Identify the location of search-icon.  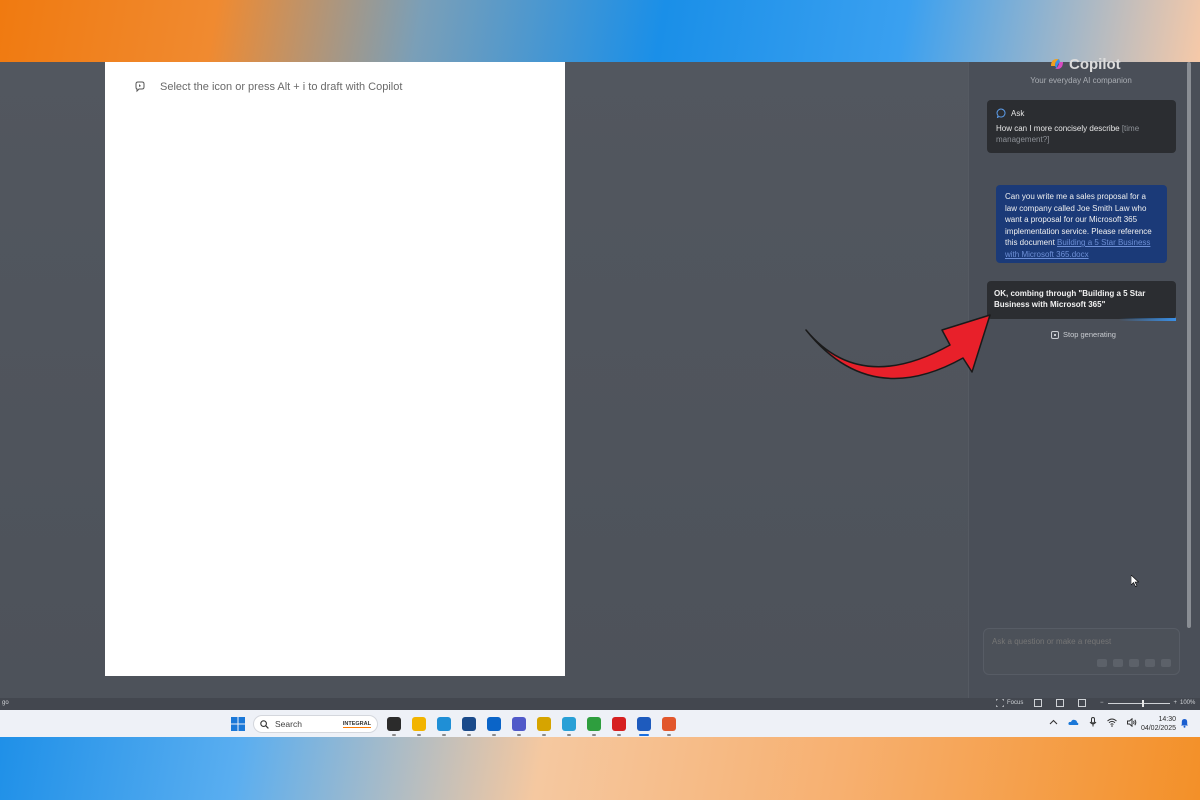
(264, 724).